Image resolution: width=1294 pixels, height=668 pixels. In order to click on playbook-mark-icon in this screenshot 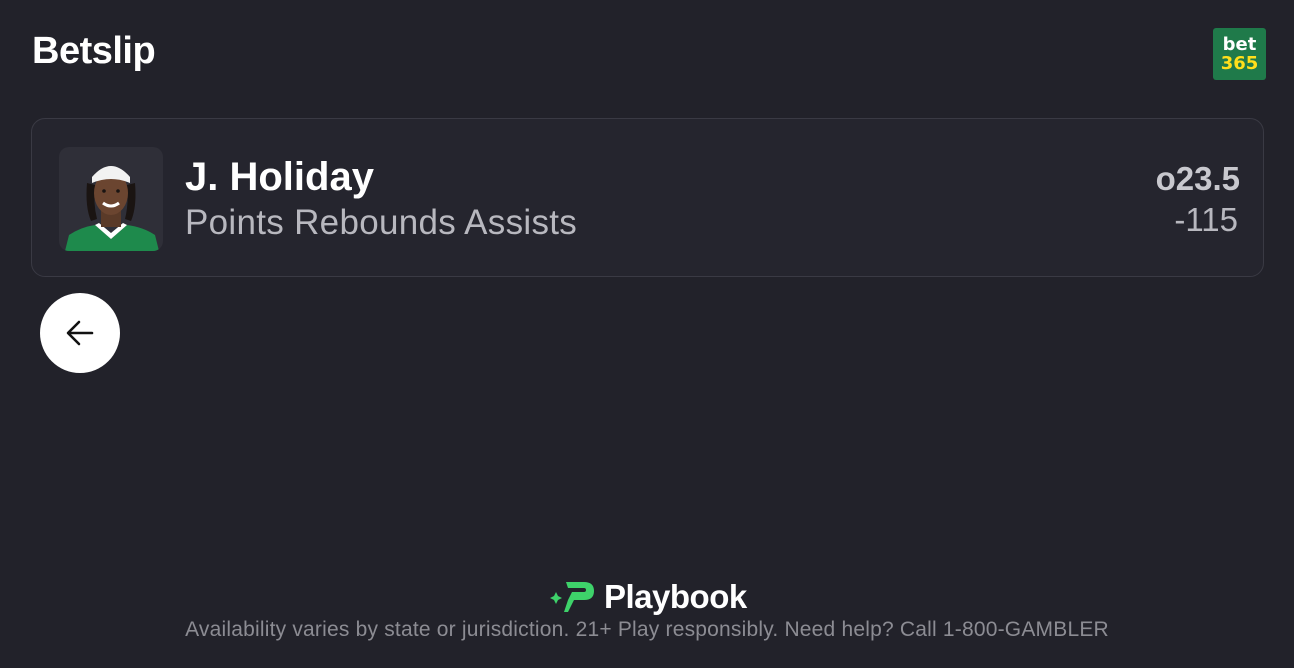, I will do `click(572, 597)`.